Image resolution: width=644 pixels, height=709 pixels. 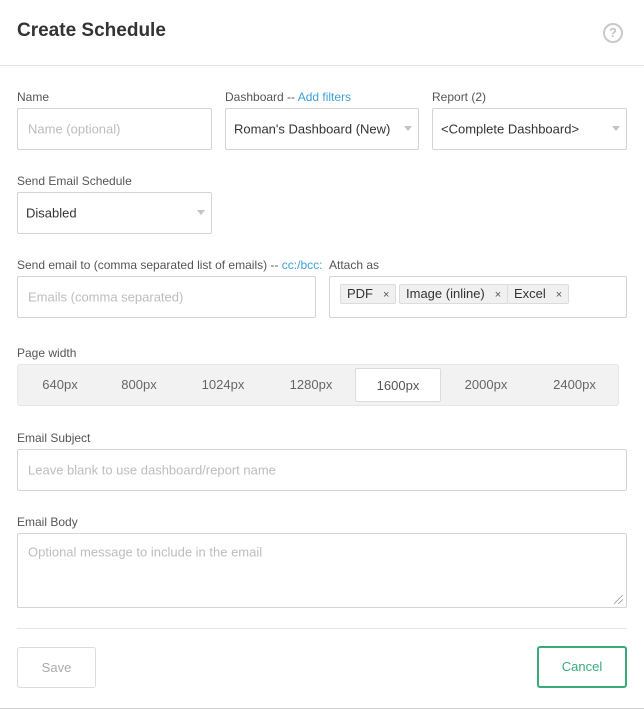 What do you see at coordinates (459, 97) in the screenshot?
I see `report-label: Report (2)` at bounding box center [459, 97].